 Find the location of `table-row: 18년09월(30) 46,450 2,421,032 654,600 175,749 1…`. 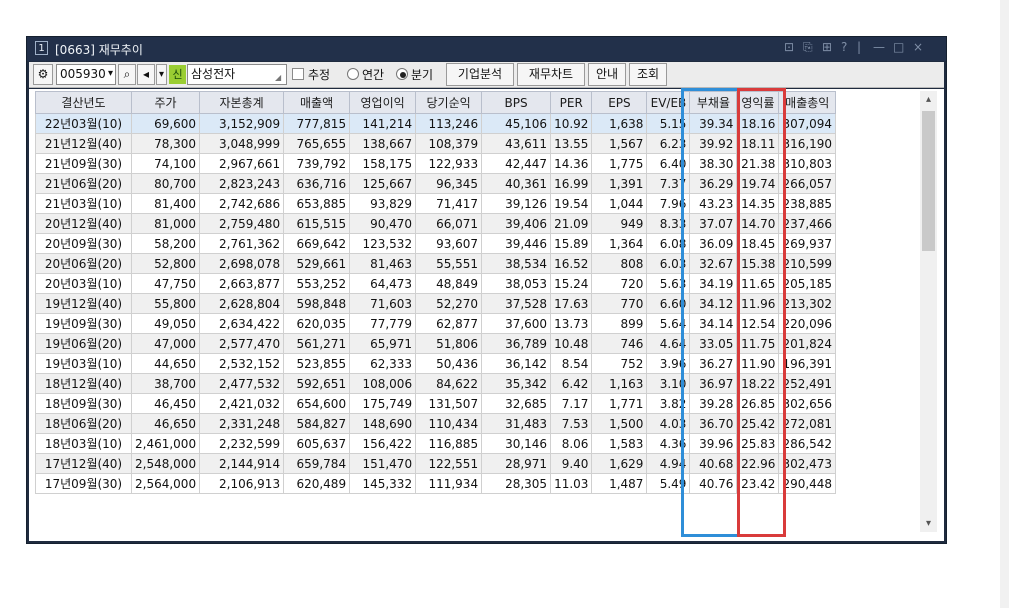

table-row: 18년09월(30) 46,450 2,421,032 654,600 175,749 1… is located at coordinates (436, 403).